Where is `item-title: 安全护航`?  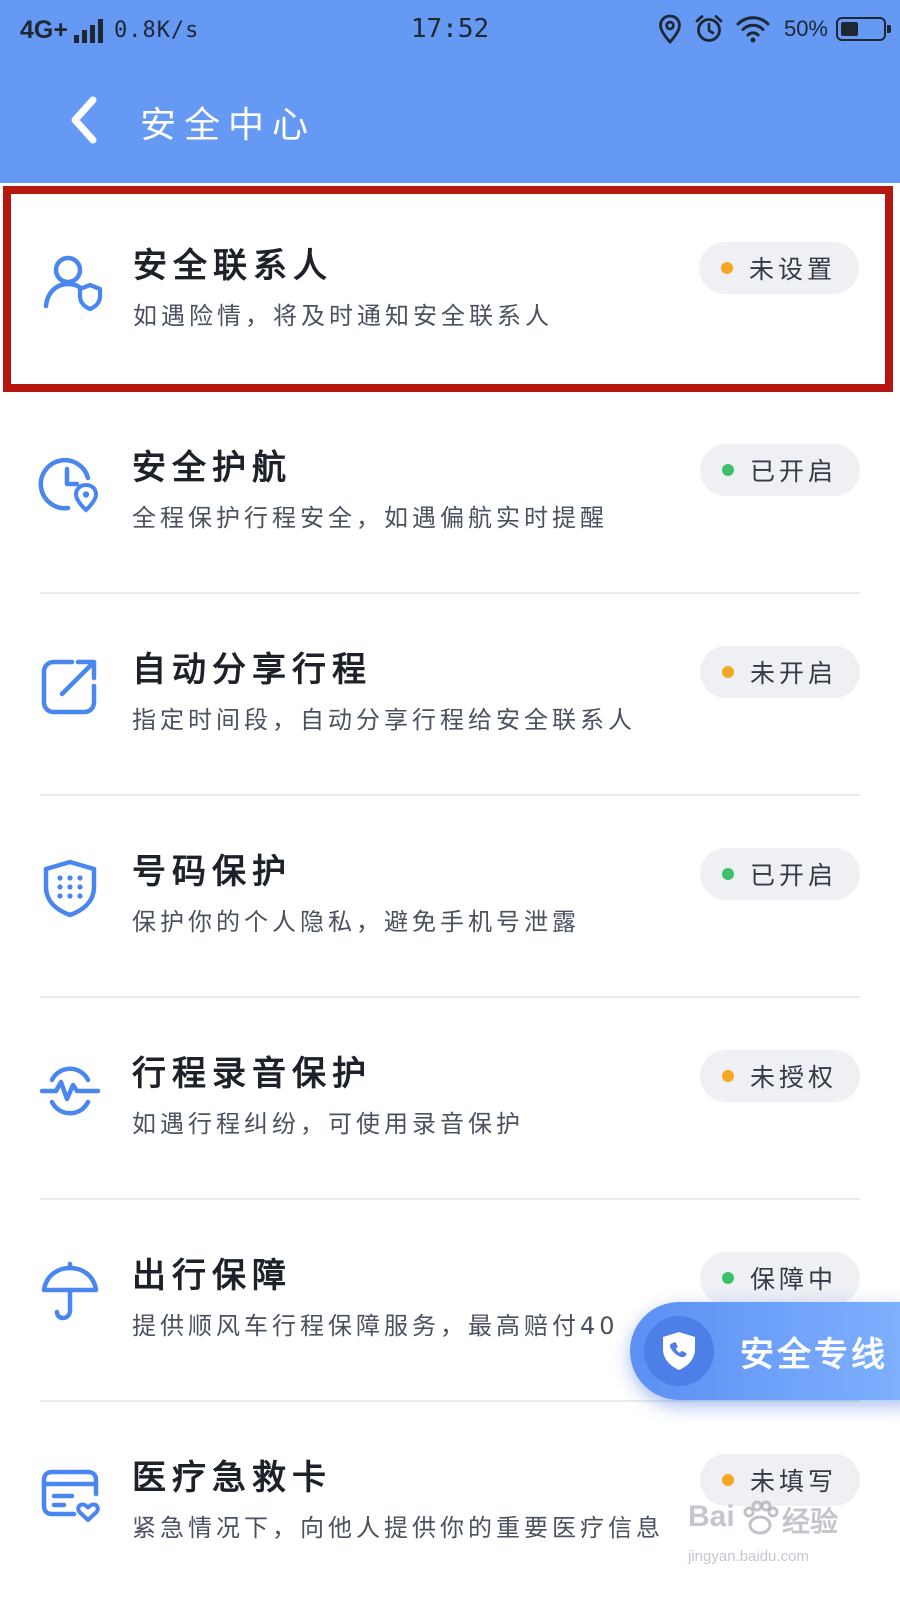 item-title: 安全护航 is located at coordinates (212, 468).